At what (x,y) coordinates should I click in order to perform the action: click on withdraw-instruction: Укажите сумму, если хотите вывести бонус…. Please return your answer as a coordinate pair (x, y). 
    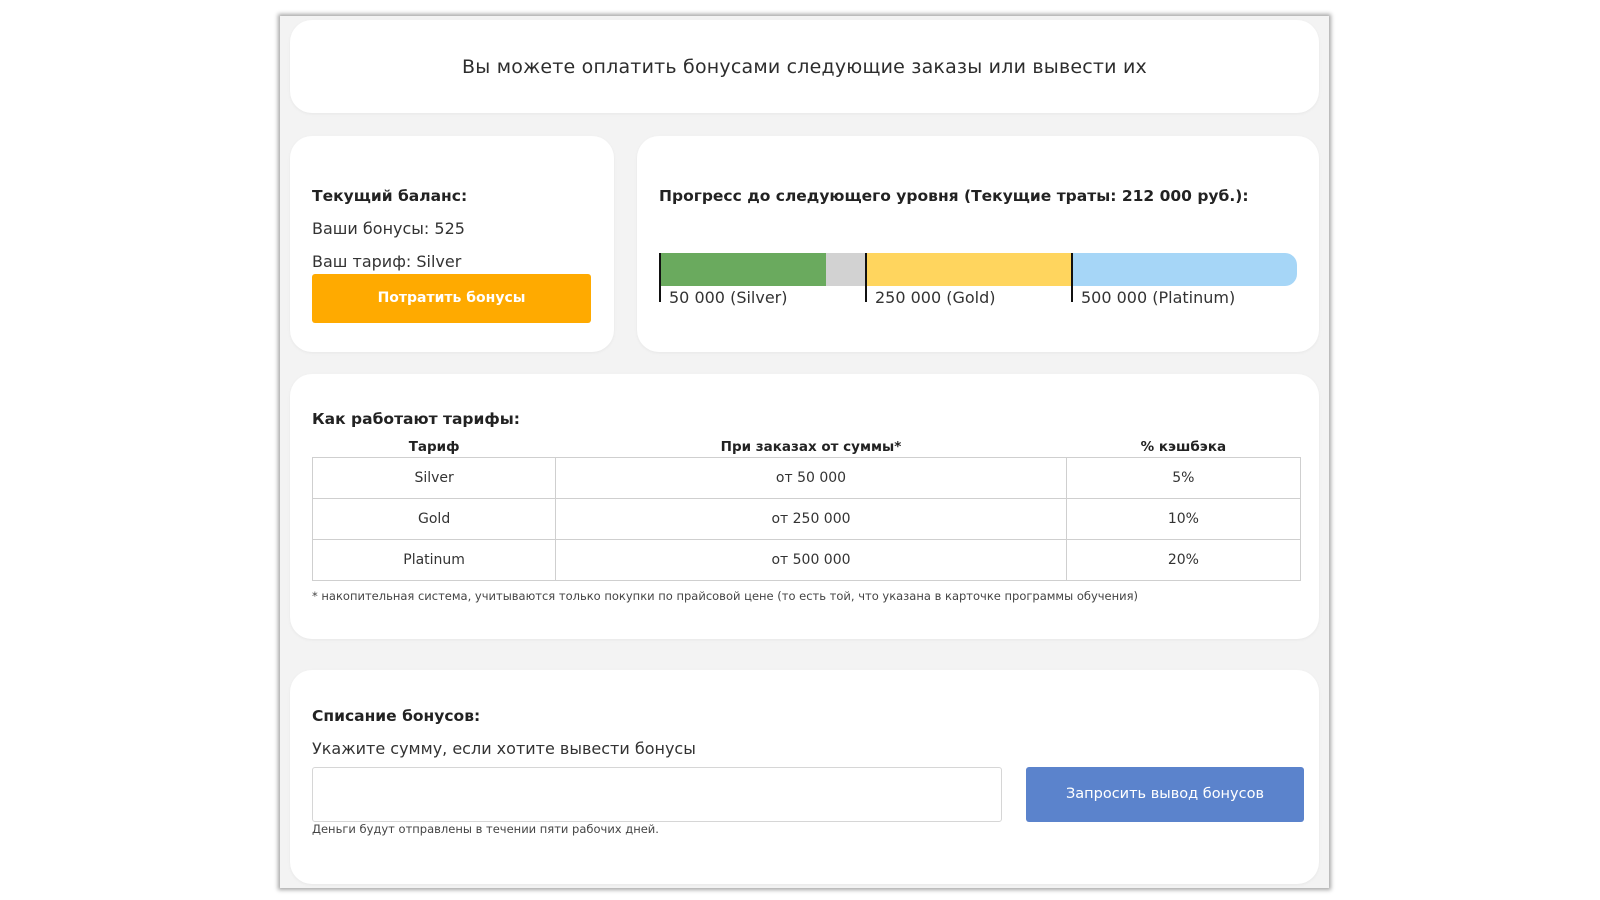
    Looking at the image, I should click on (504, 748).